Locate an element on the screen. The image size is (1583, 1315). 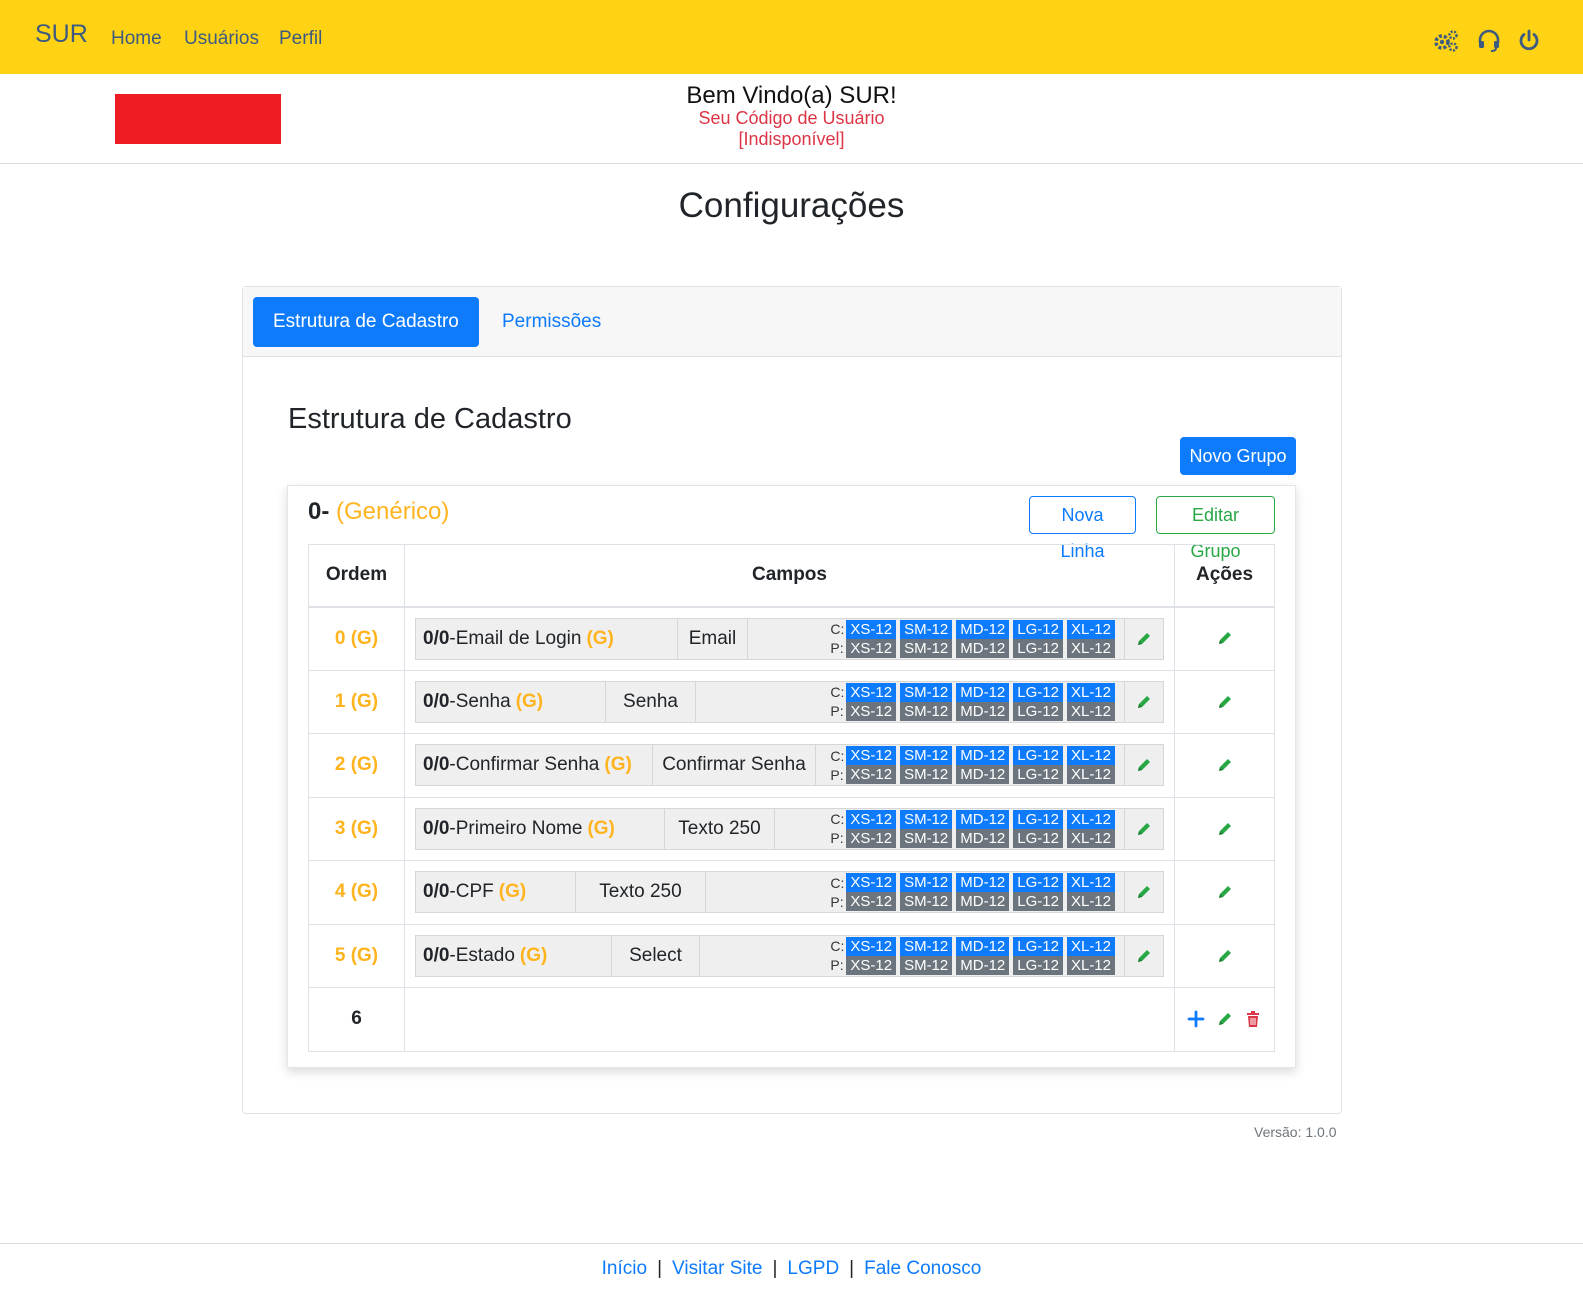
field-label: -Estado is located at coordinates (482, 955).